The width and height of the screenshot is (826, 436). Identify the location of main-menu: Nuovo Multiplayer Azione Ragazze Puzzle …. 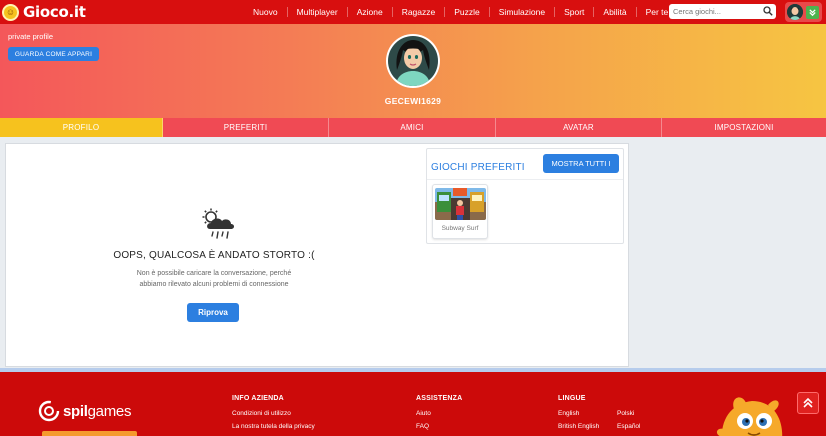
(460, 12).